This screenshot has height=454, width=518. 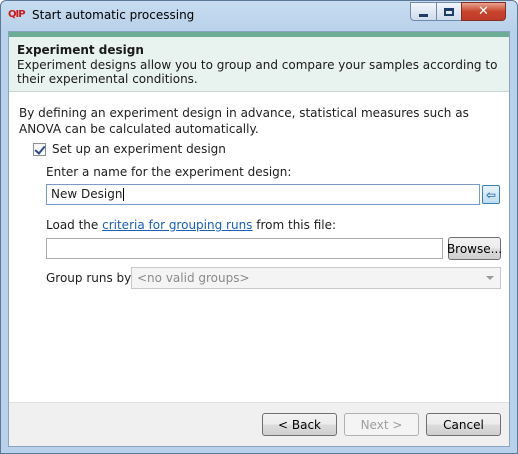 What do you see at coordinates (39, 149) in the screenshot?
I see `checkbox-checked-icon` at bounding box center [39, 149].